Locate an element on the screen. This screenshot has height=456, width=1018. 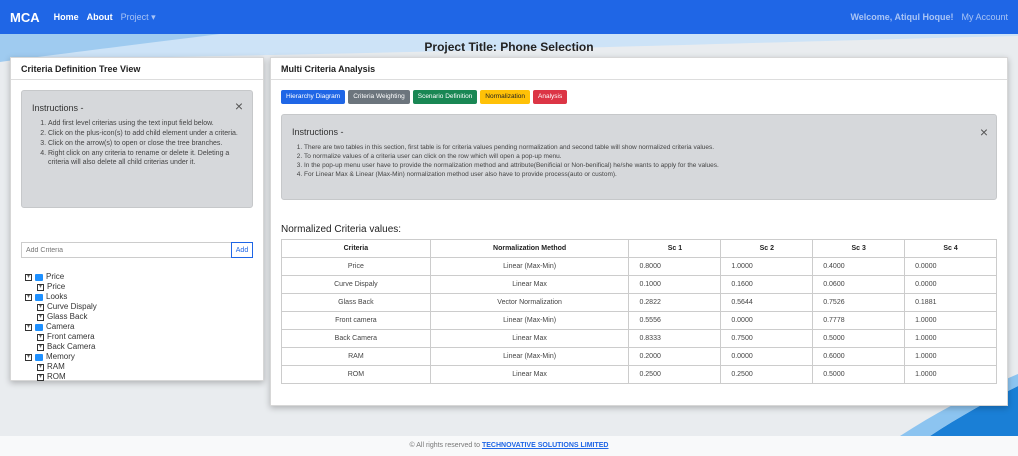
tree-panel-title: Criteria Definition Tree View is located at coordinates (137, 69).